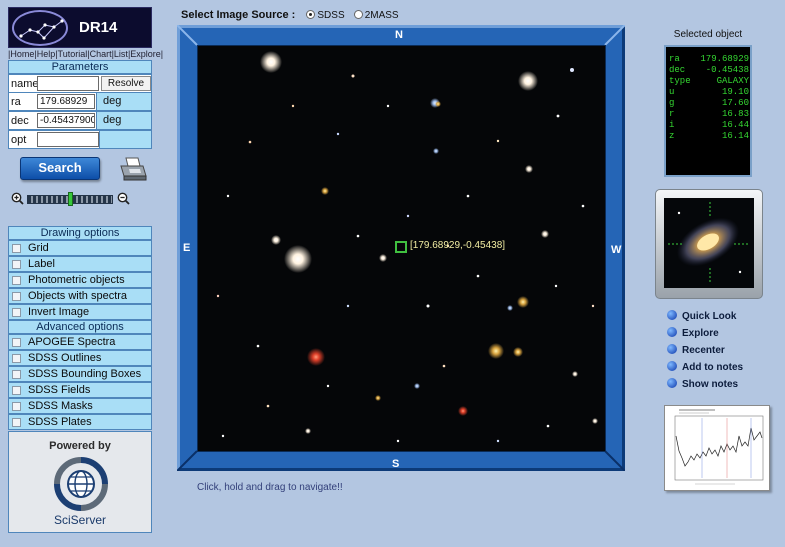 Image resolution: width=785 pixels, height=547 pixels. I want to click on option-label: SDSS Fields, so click(59, 390).